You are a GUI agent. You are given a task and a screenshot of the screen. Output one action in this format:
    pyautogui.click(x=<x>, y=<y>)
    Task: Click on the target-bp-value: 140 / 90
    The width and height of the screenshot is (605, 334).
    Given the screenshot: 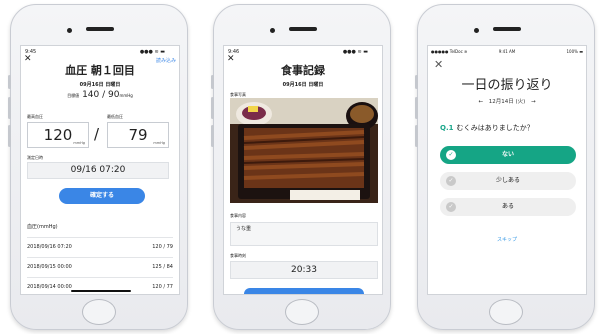 What is the action you would take?
    pyautogui.click(x=101, y=95)
    